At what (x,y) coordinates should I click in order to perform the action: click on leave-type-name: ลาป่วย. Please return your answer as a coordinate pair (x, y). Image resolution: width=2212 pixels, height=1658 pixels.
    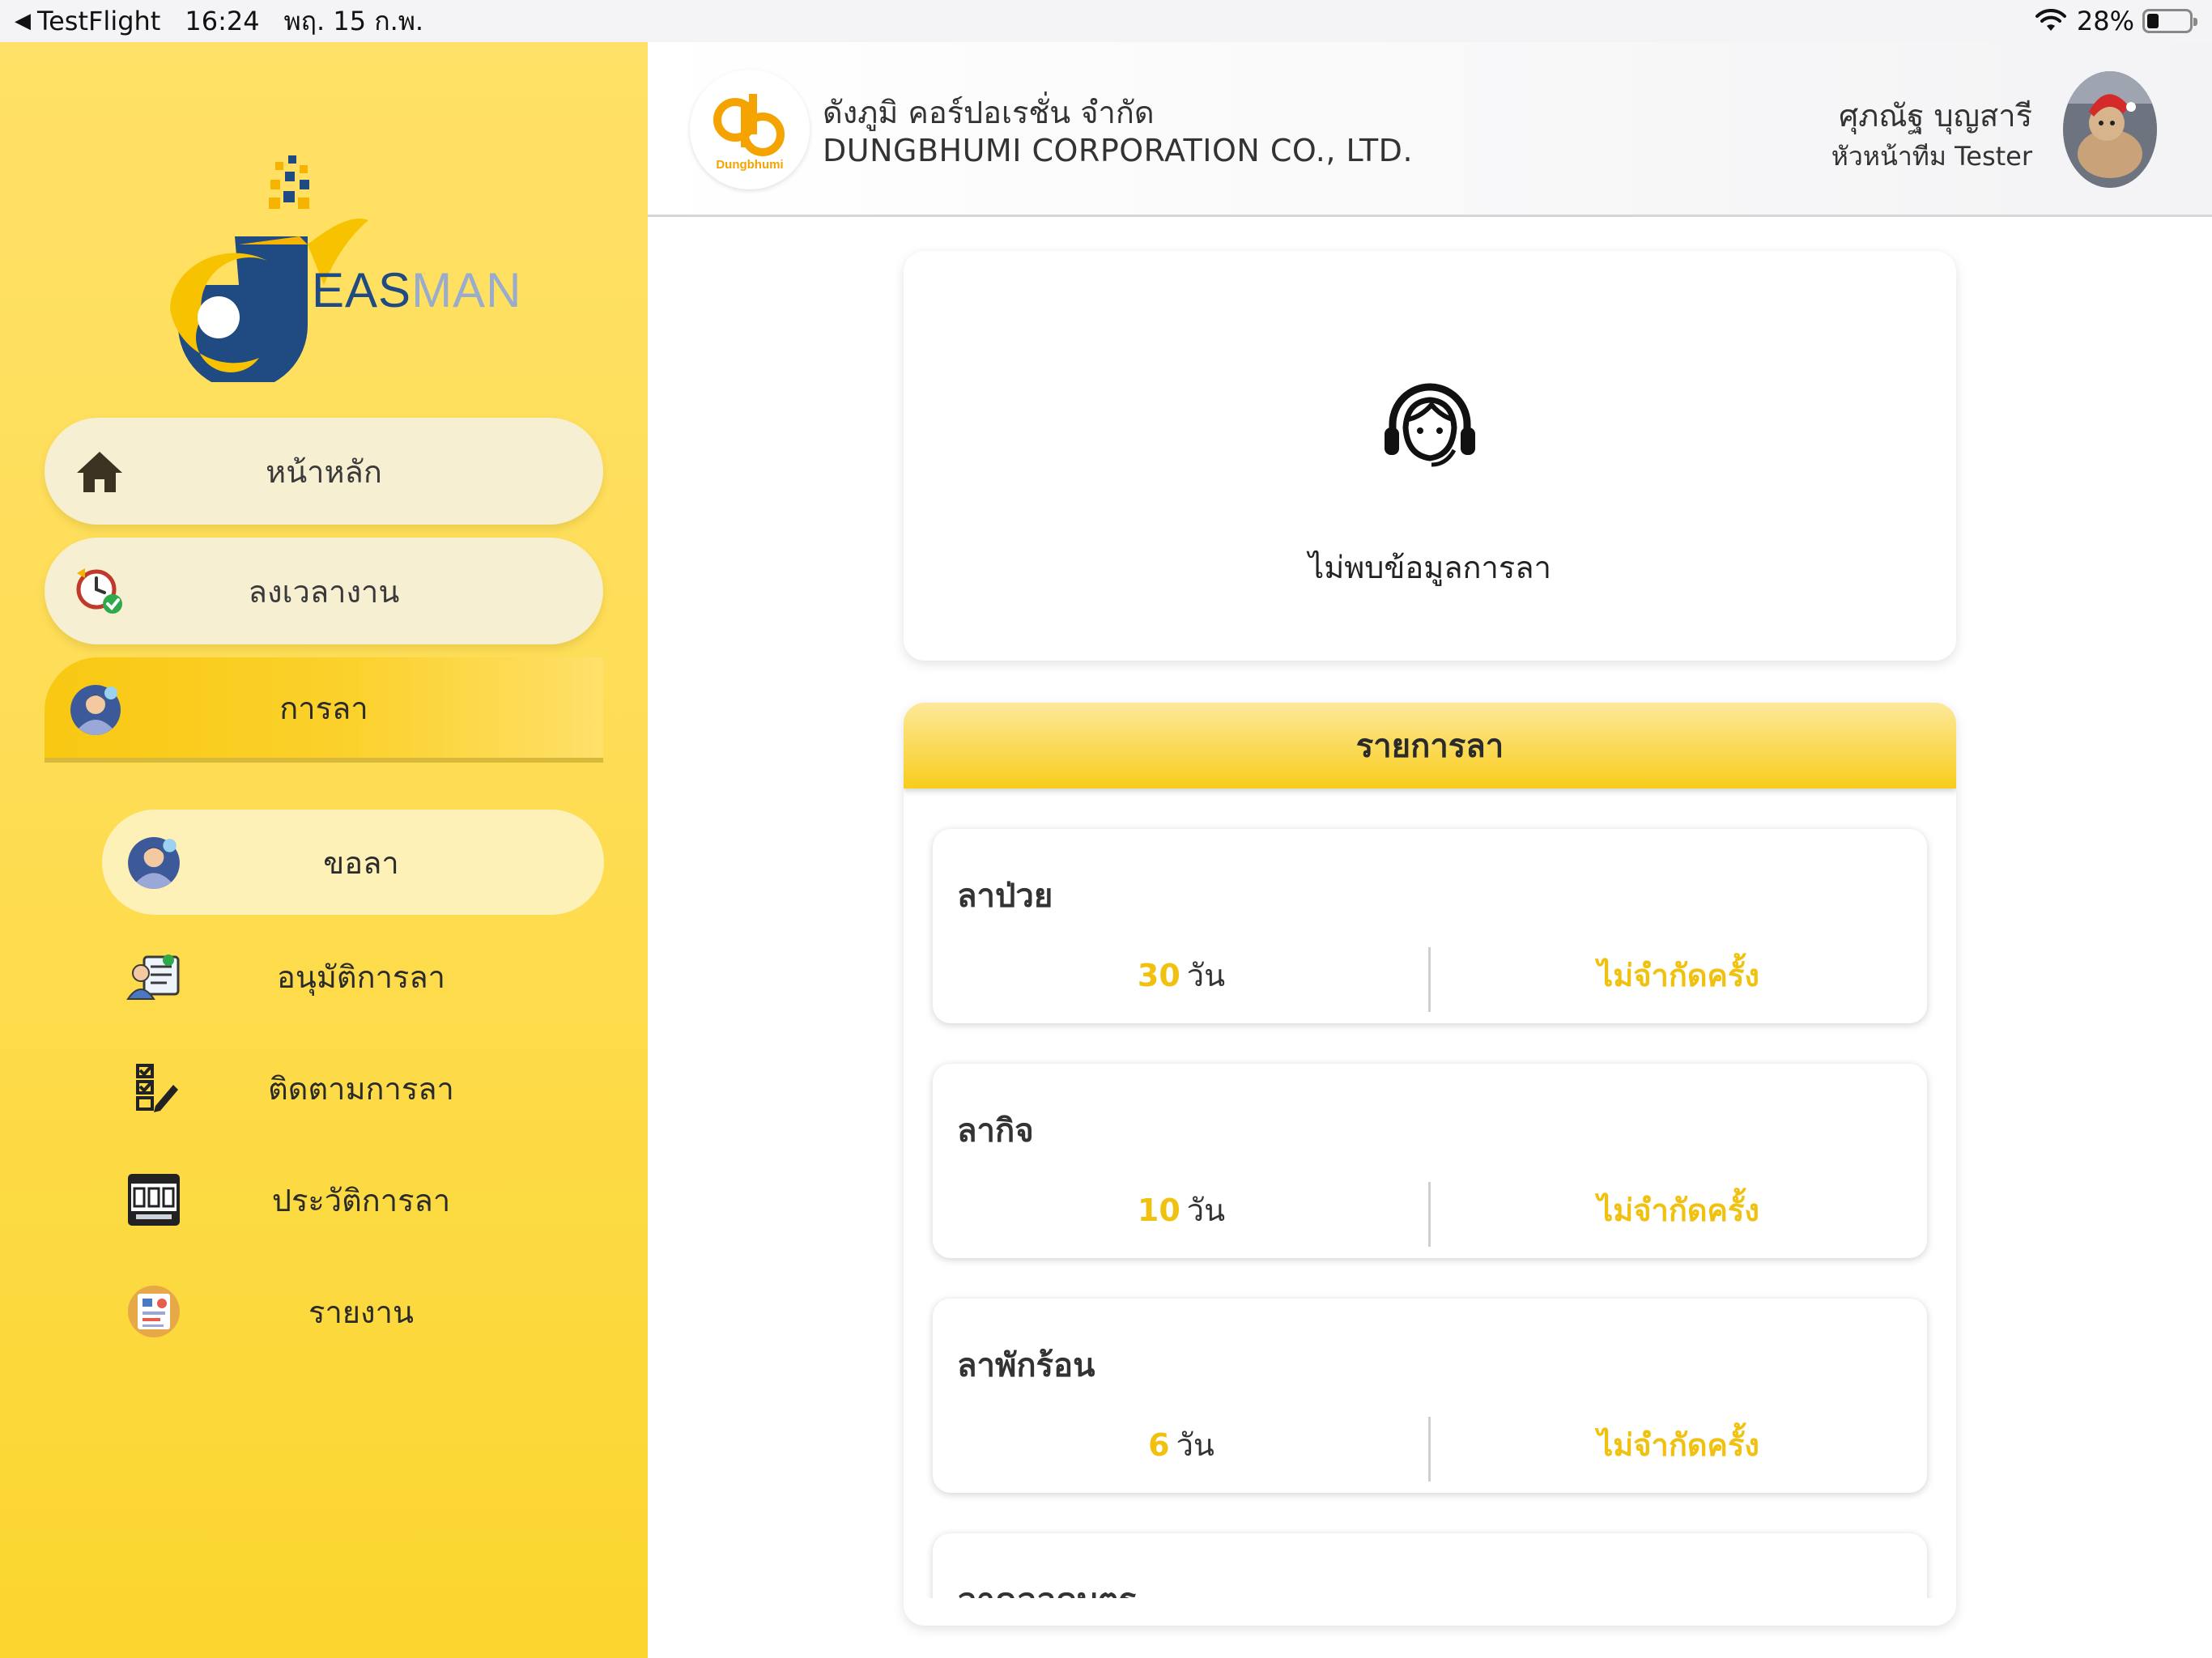
    Looking at the image, I should click on (1005, 896).